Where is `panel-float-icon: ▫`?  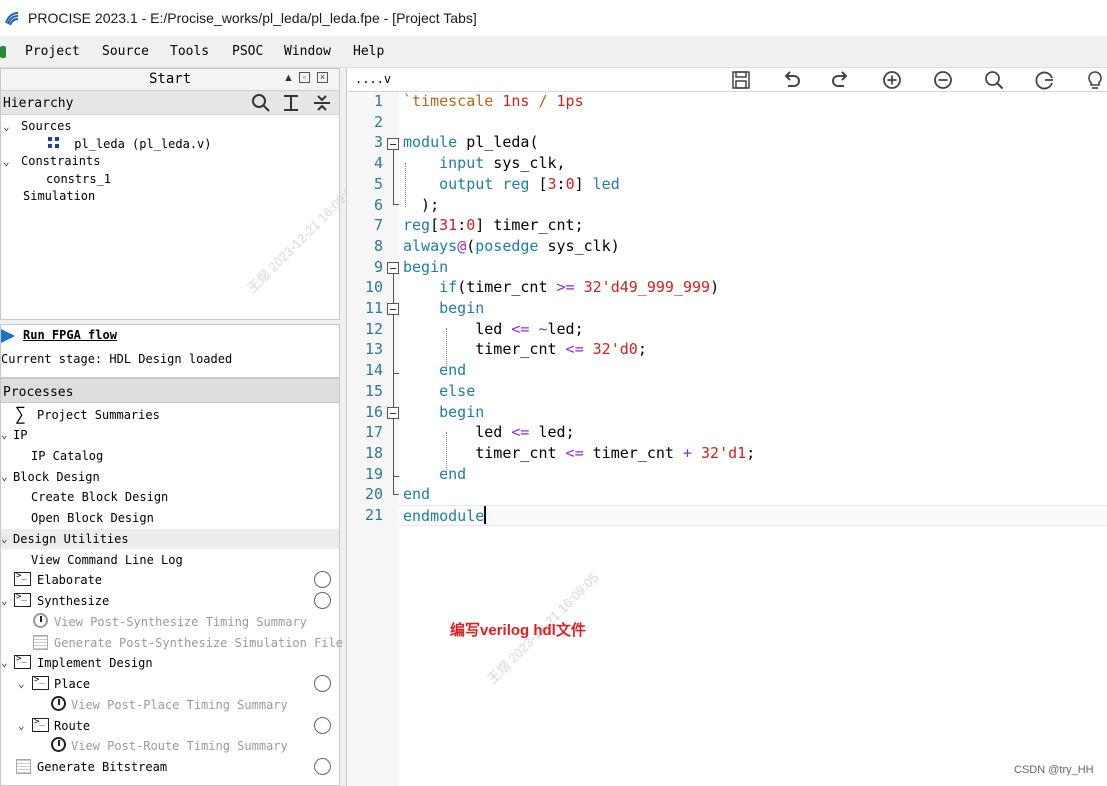
panel-float-icon: ▫ is located at coordinates (304, 77).